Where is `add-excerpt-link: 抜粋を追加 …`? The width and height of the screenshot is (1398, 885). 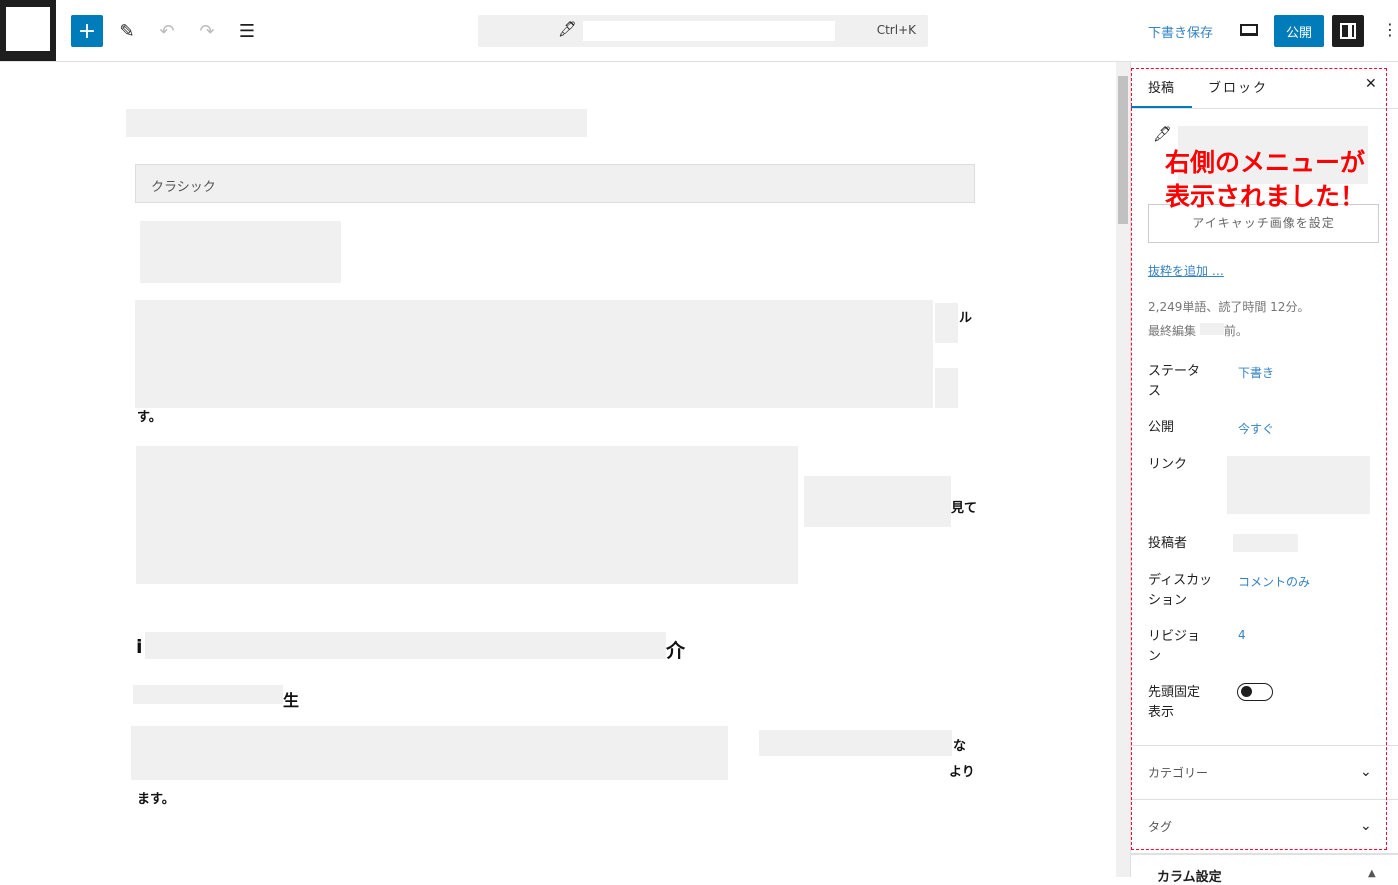 add-excerpt-link: 抜粋を追加 … is located at coordinates (1186, 270).